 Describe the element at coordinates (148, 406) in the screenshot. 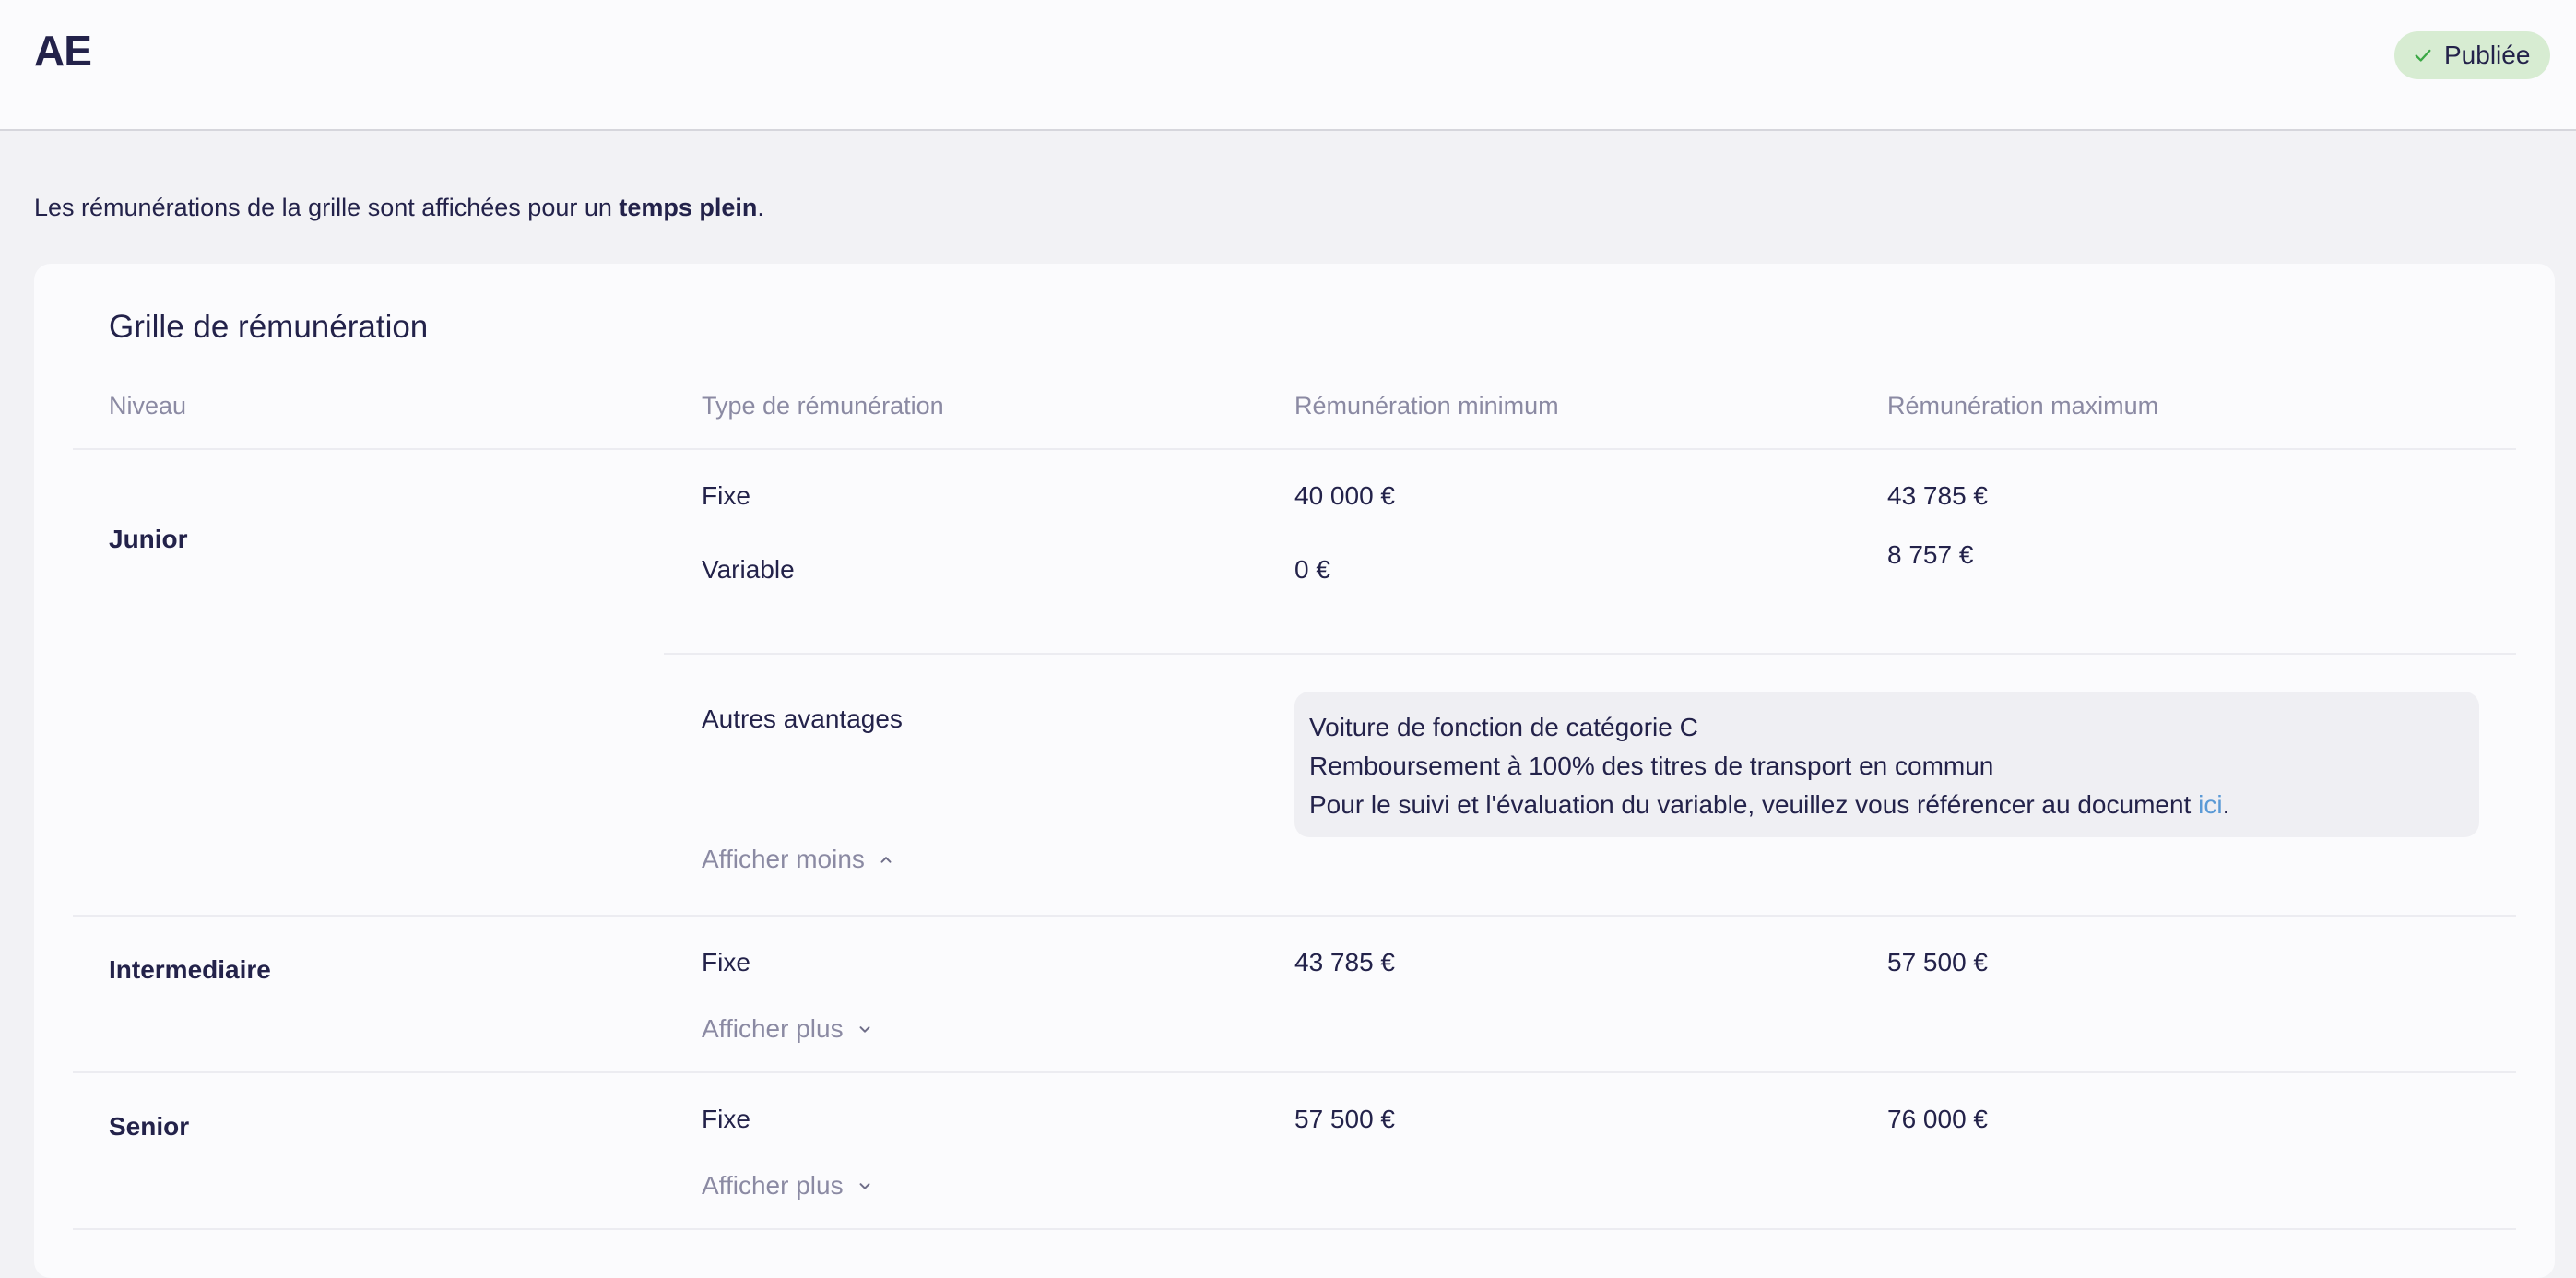

I see `column-header-level: Niveau` at that location.